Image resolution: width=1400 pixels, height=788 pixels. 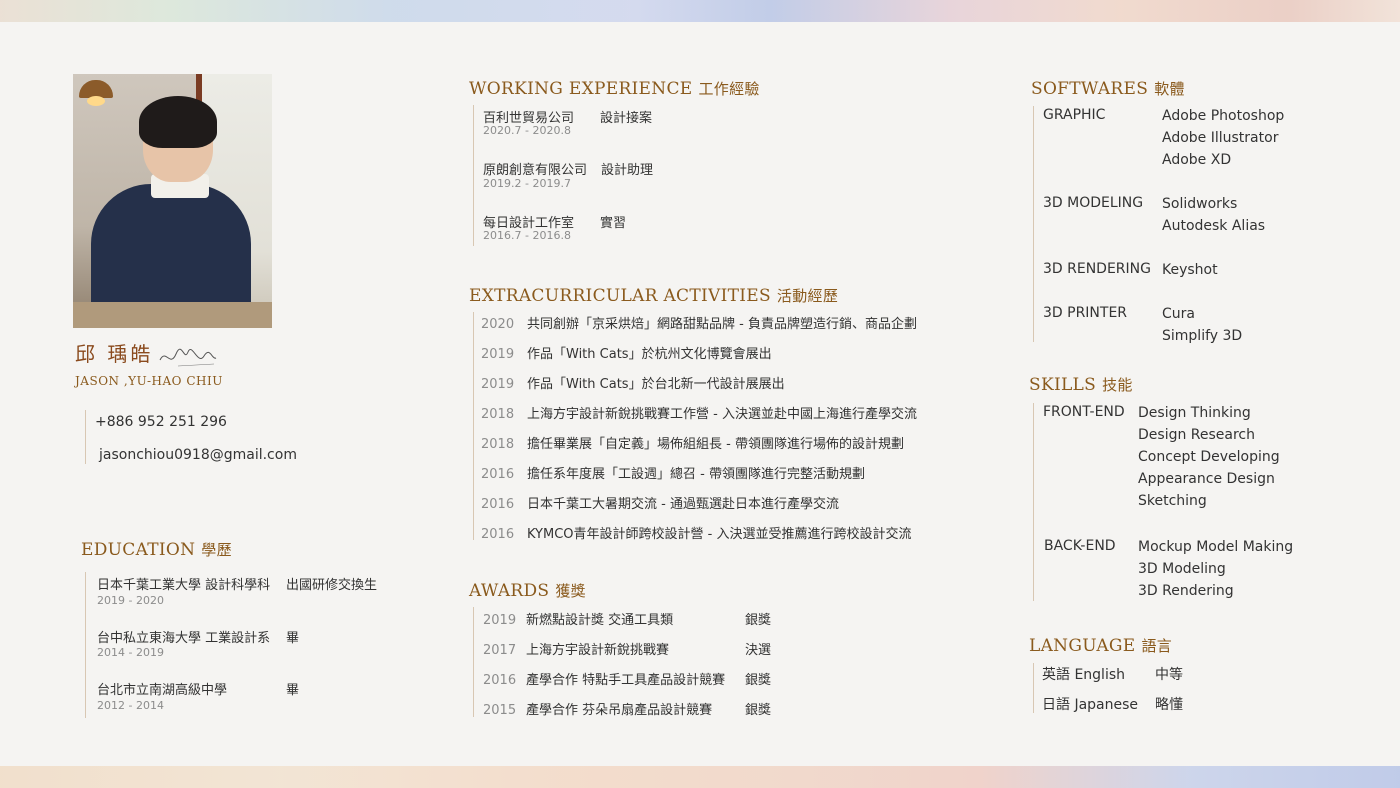 I want to click on skill-item: 3D Modeling, so click(x=1182, y=569).